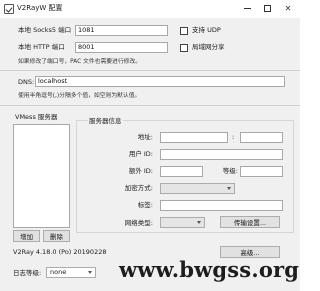 This screenshot has height=291, width=320. Describe the element at coordinates (160, 81) in the screenshot. I see `dns-input: localhost` at that location.